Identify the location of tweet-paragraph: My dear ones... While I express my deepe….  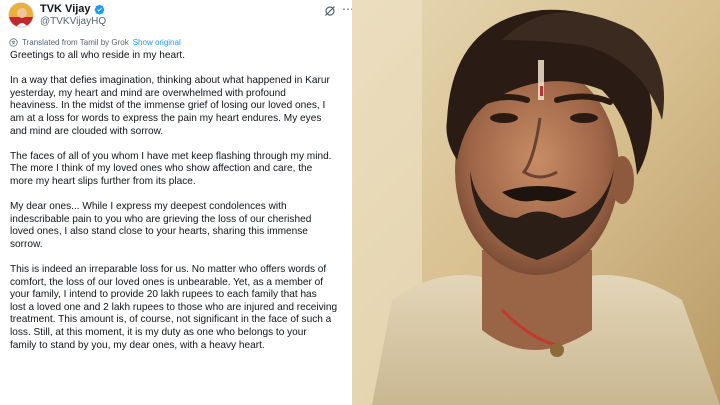
(161, 225).